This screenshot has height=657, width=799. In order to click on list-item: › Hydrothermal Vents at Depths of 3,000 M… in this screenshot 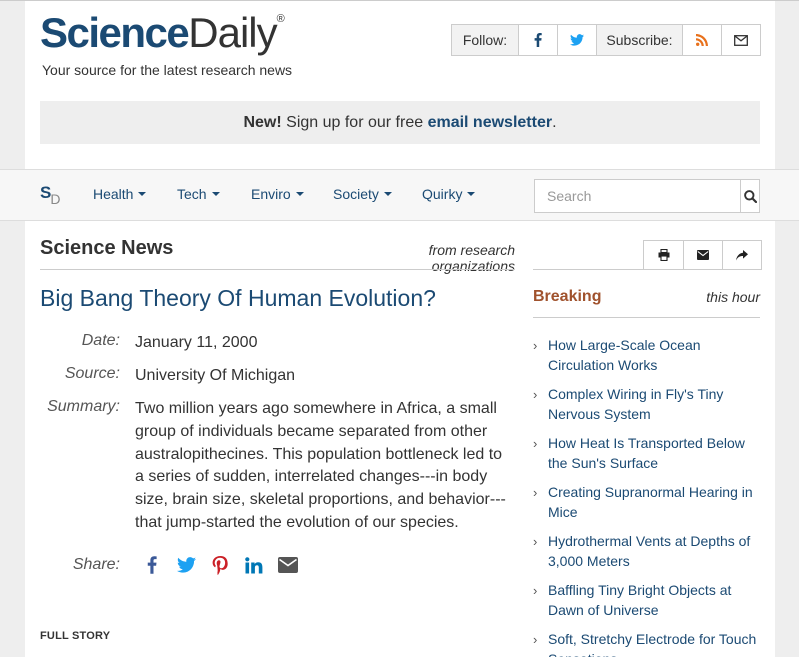, I will do `click(646, 551)`.